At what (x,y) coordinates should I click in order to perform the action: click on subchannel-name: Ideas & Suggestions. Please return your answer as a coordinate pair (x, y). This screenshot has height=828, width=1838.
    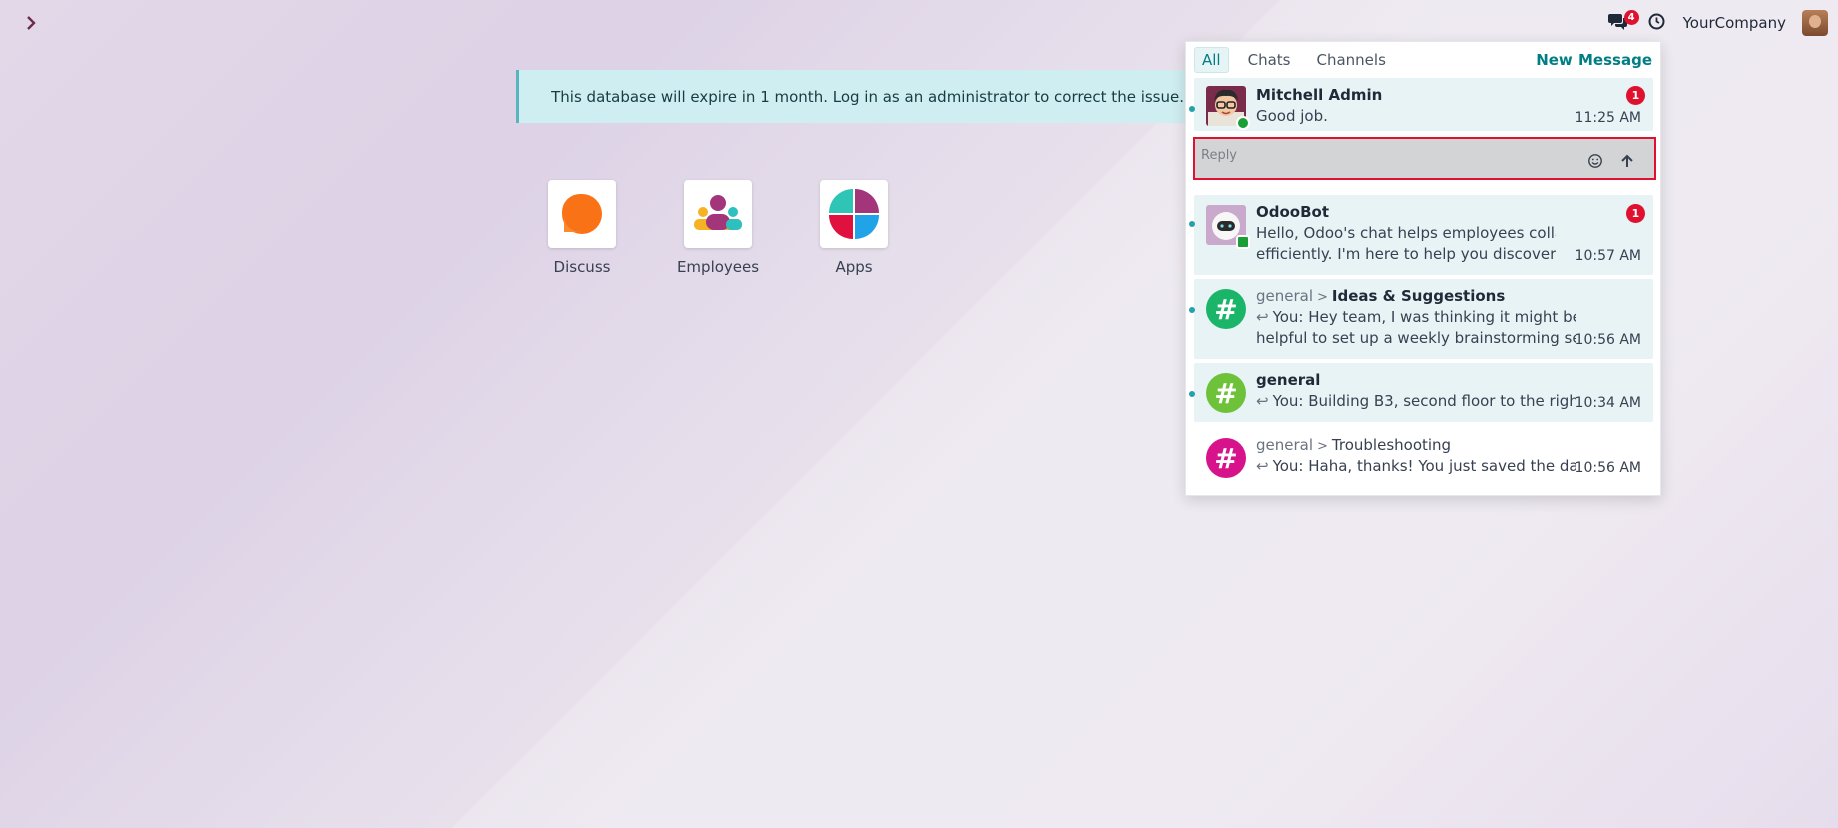
    Looking at the image, I should click on (1418, 296).